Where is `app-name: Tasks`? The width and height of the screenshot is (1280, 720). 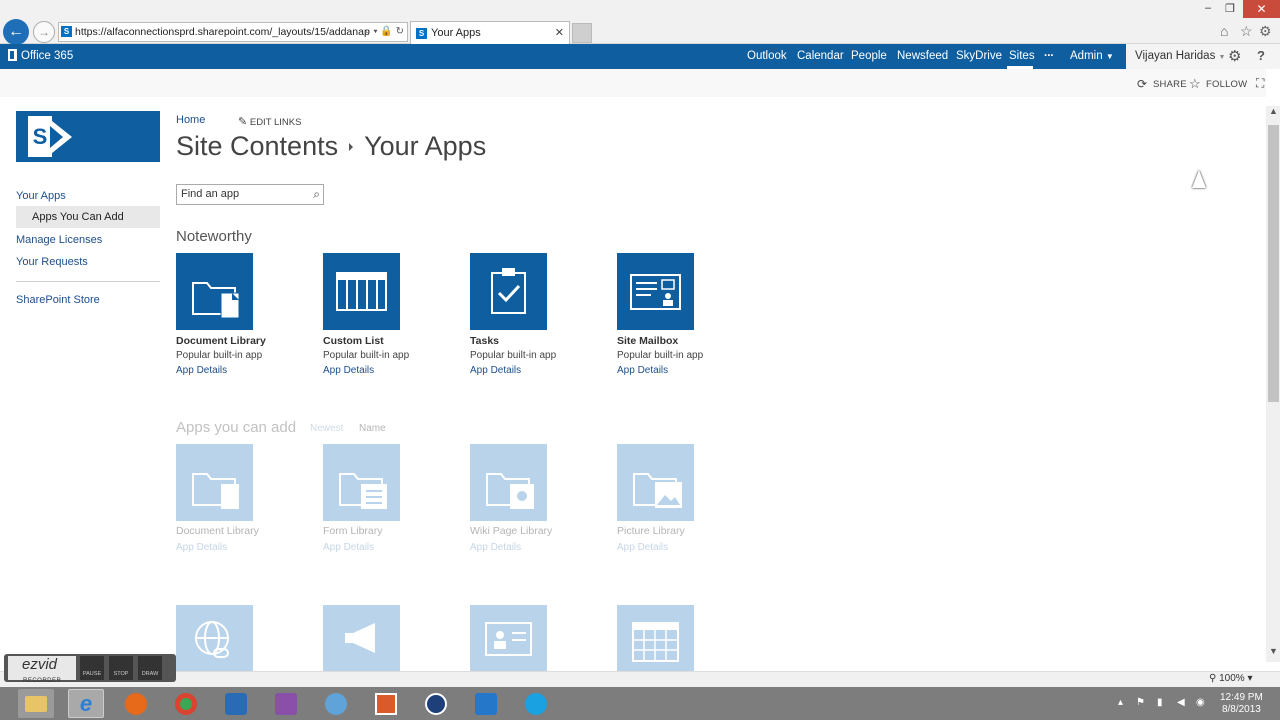
app-name: Tasks is located at coordinates (484, 341).